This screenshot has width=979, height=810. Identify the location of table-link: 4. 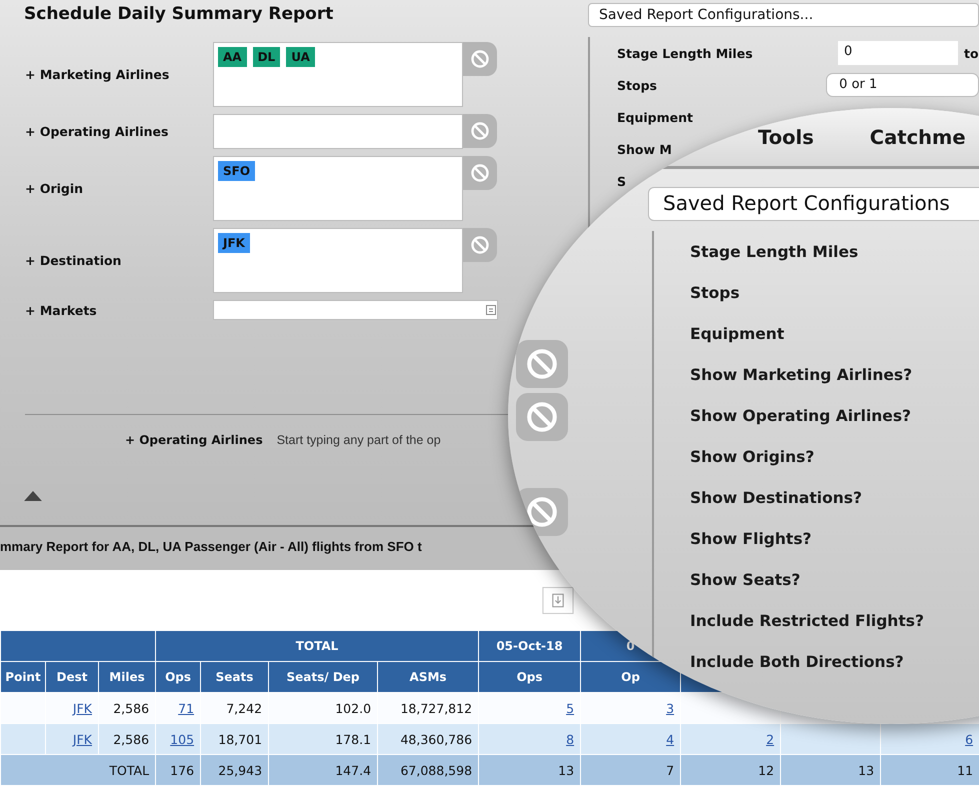
(670, 739).